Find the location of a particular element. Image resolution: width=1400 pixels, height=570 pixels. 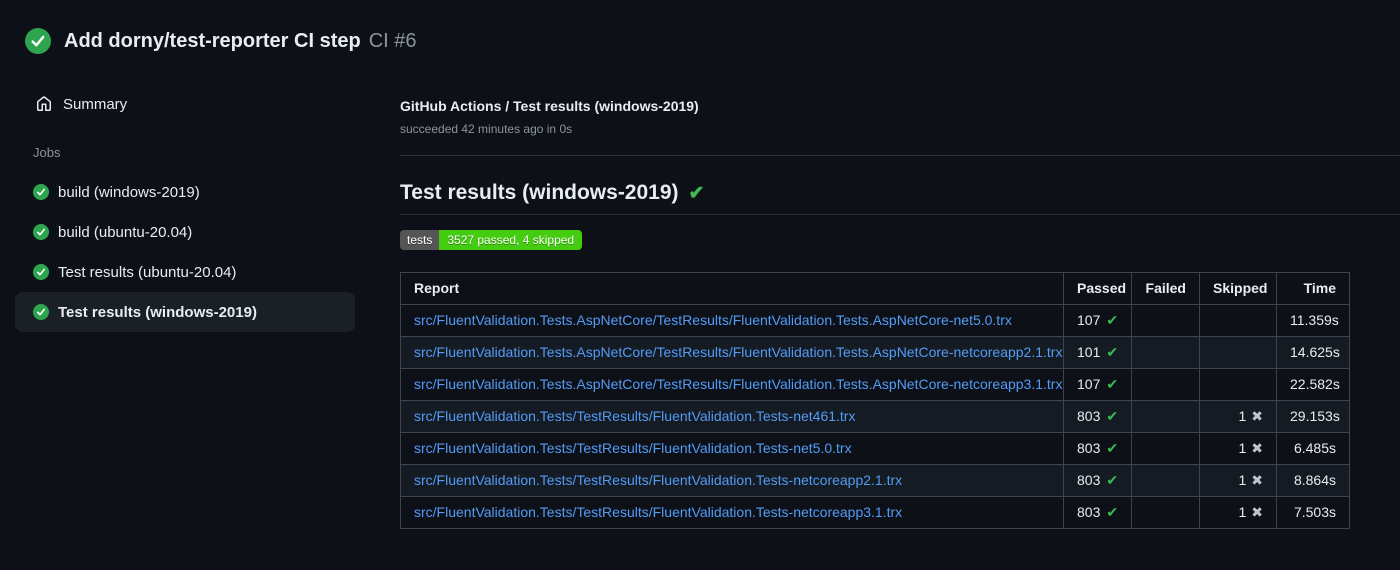

home-icon is located at coordinates (44, 104).